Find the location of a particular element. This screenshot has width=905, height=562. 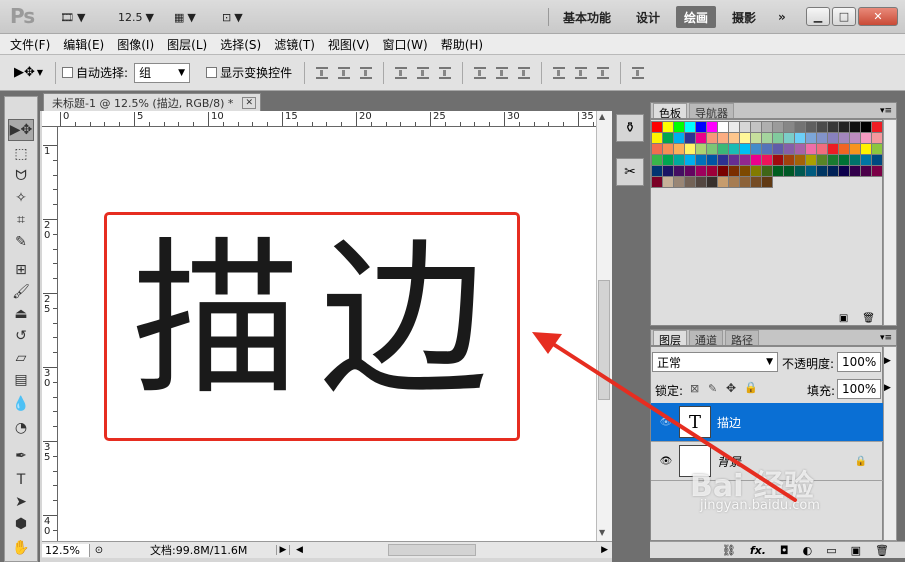

annotation-arrow is located at coordinates (664, 417).